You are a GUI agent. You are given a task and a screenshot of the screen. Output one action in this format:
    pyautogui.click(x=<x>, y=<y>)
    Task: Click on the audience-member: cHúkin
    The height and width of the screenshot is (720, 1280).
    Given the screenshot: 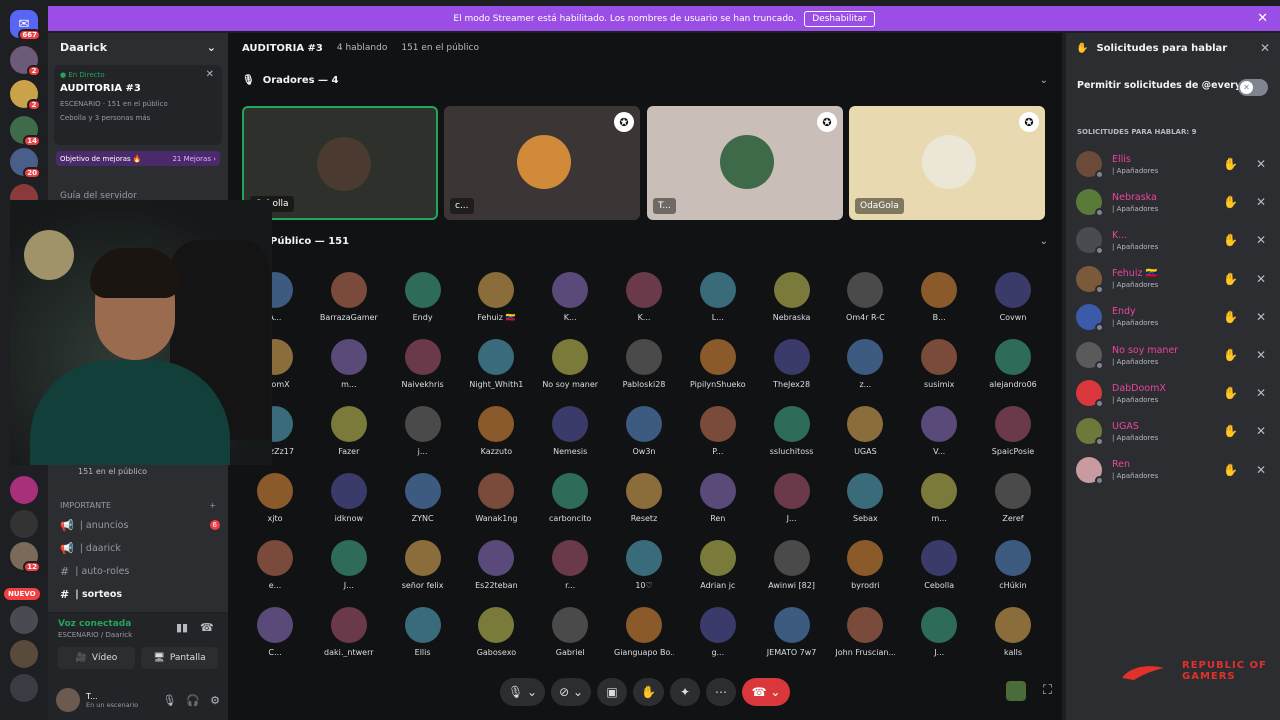 What is the action you would take?
    pyautogui.click(x=1013, y=571)
    